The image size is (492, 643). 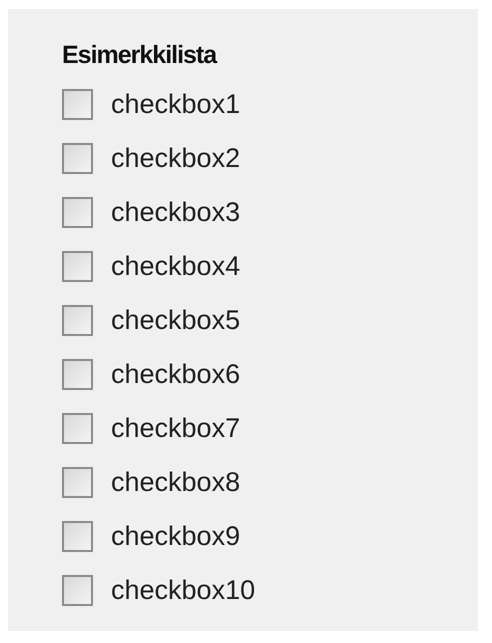 I want to click on checkbox-label: checkbox8, so click(x=175, y=482).